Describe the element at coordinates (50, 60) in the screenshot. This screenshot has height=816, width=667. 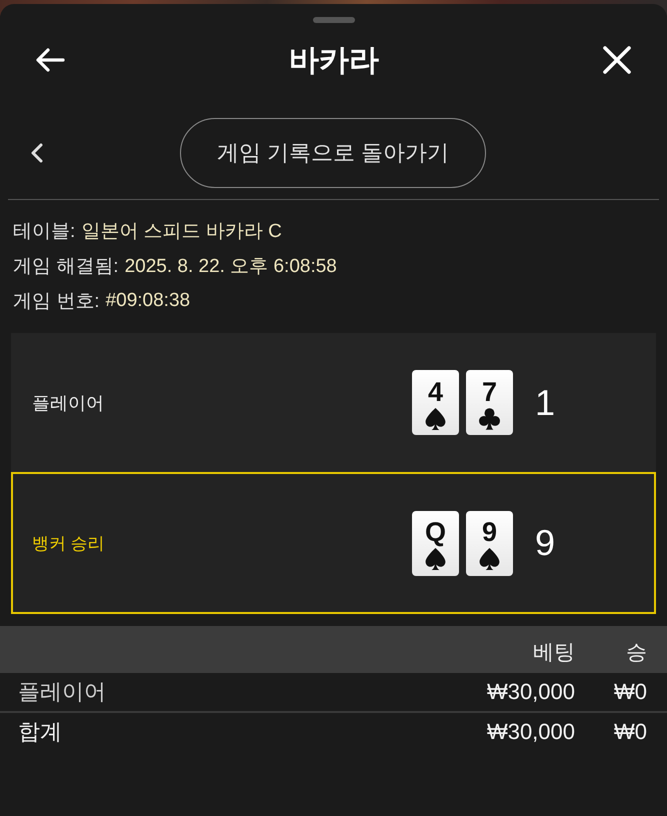
I see `back-arrow-icon` at that location.